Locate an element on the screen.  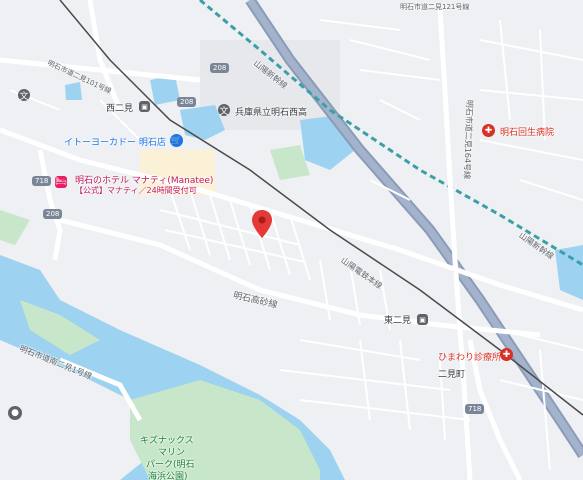
futami-town-label: 二見町 is located at coordinates (452, 375).